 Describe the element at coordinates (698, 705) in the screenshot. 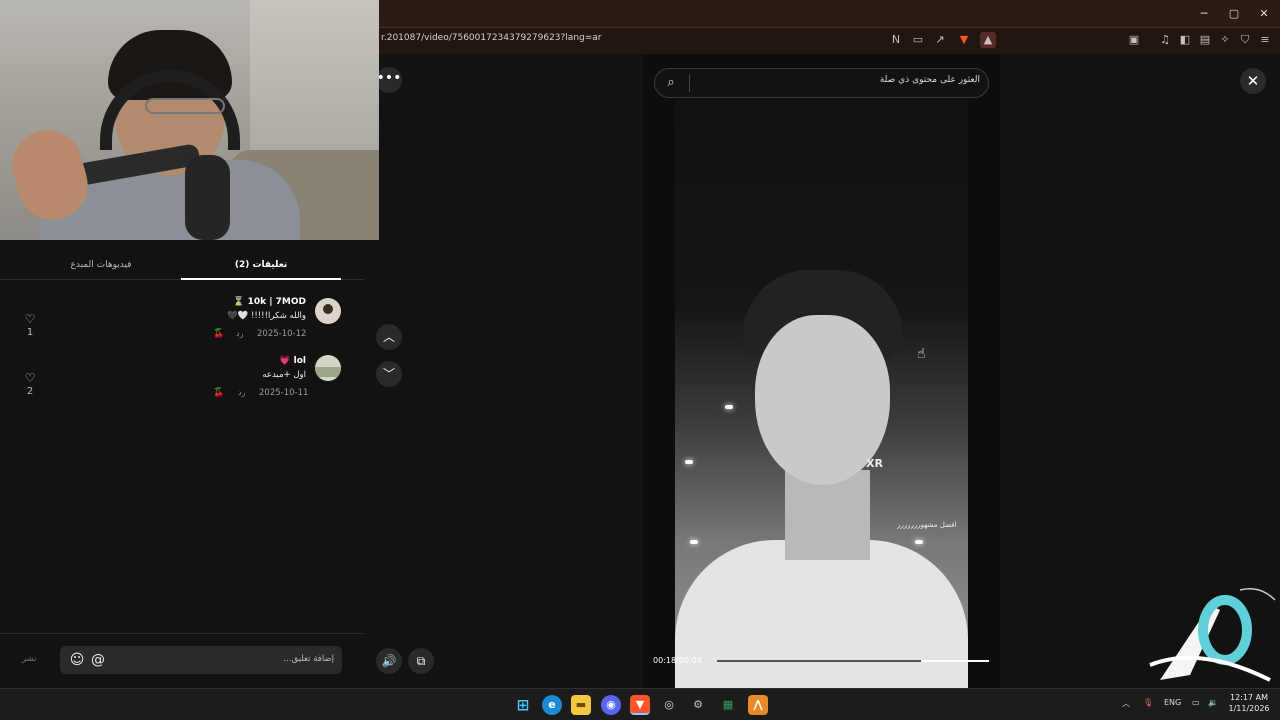

I see `steam-icon: ⚙` at that location.